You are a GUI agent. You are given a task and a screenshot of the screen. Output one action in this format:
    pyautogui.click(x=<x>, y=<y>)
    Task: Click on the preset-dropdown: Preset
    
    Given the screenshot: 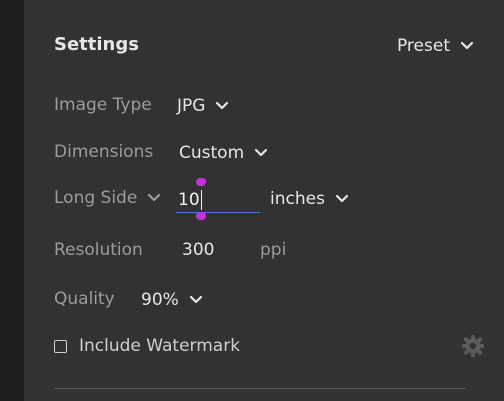 What is the action you would take?
    pyautogui.click(x=435, y=46)
    